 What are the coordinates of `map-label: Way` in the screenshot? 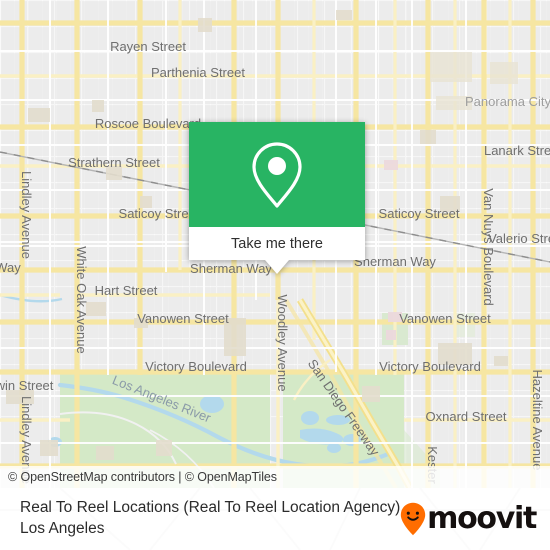 It's located at (10, 267).